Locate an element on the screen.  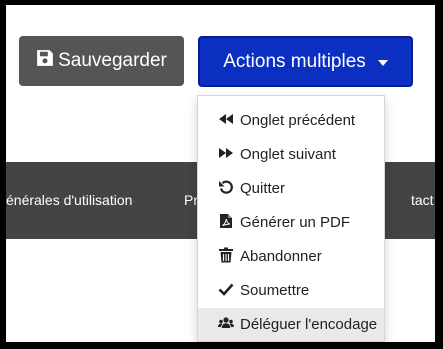
menu-item-delegate-encoding: Déléguer l'encodage is located at coordinates (291, 324).